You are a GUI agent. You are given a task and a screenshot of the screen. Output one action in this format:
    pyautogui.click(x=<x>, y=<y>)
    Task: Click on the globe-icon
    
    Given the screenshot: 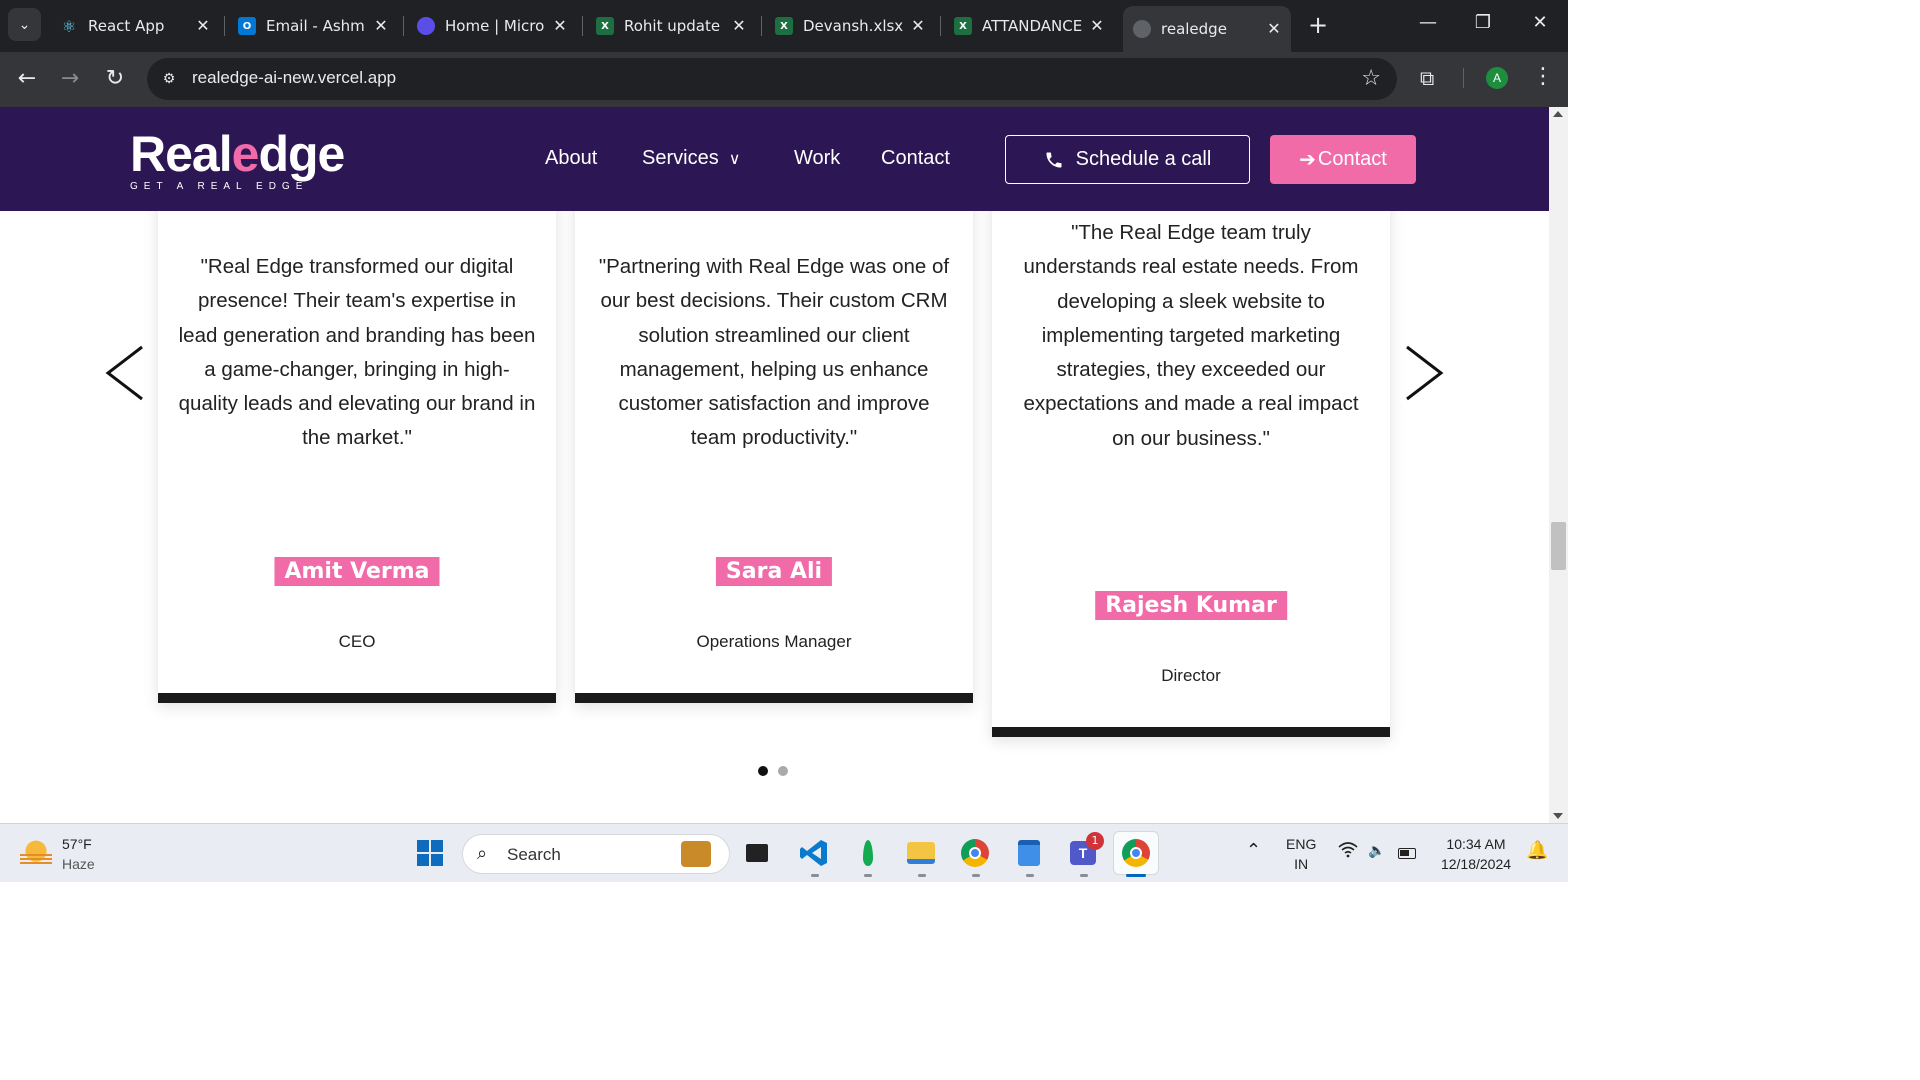 What is the action you would take?
    pyautogui.click(x=1142, y=29)
    